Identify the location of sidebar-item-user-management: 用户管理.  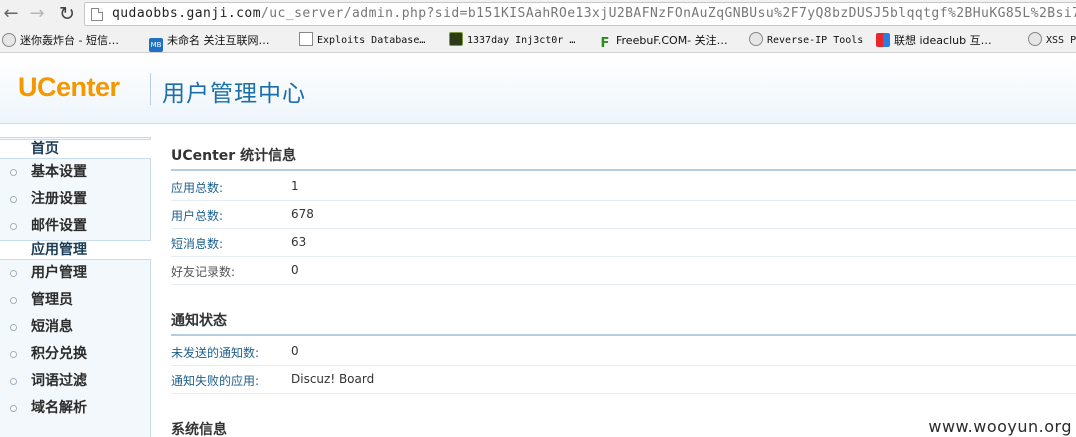
(75, 273).